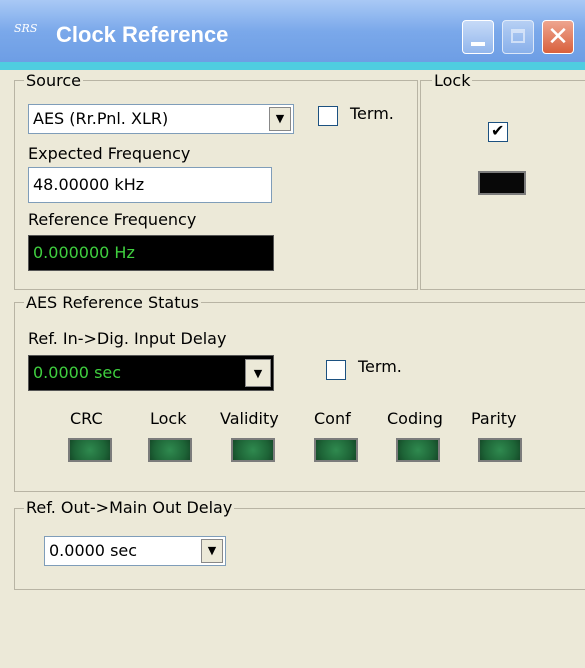 The width and height of the screenshot is (585, 668). I want to click on source-term-label: Term., so click(372, 113).